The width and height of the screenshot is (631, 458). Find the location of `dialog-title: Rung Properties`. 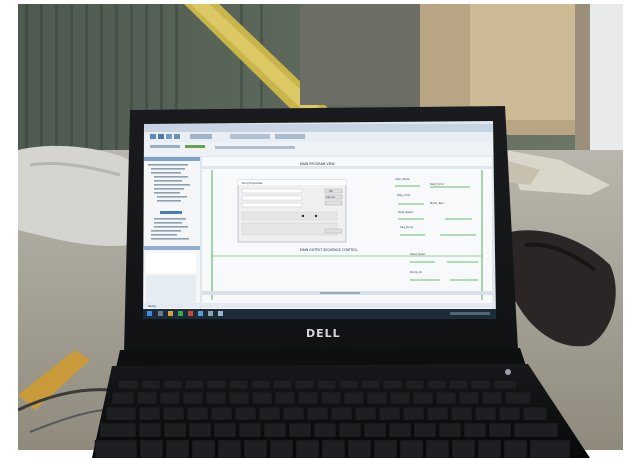

dialog-title: Rung Properties is located at coordinates (252, 183).